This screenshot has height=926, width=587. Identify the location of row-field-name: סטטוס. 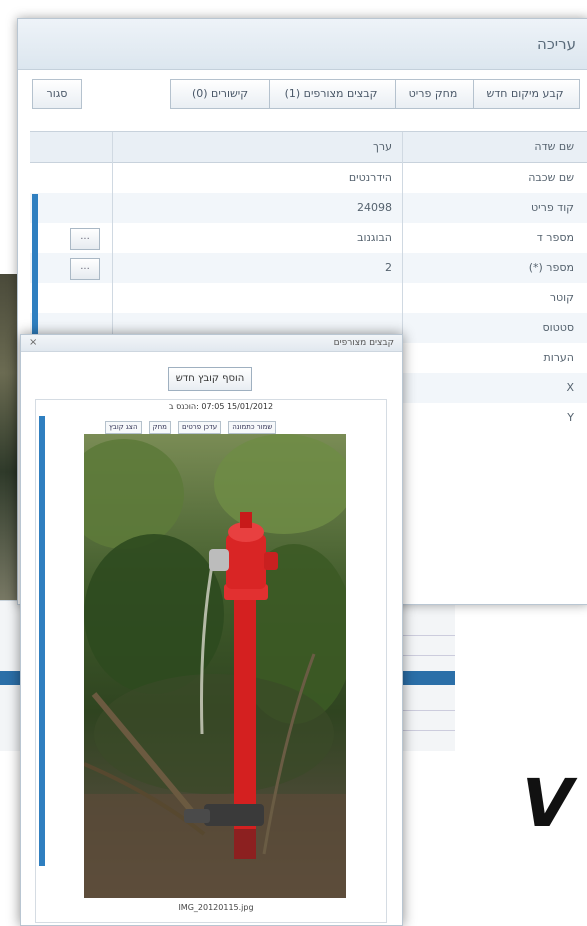
(558, 327).